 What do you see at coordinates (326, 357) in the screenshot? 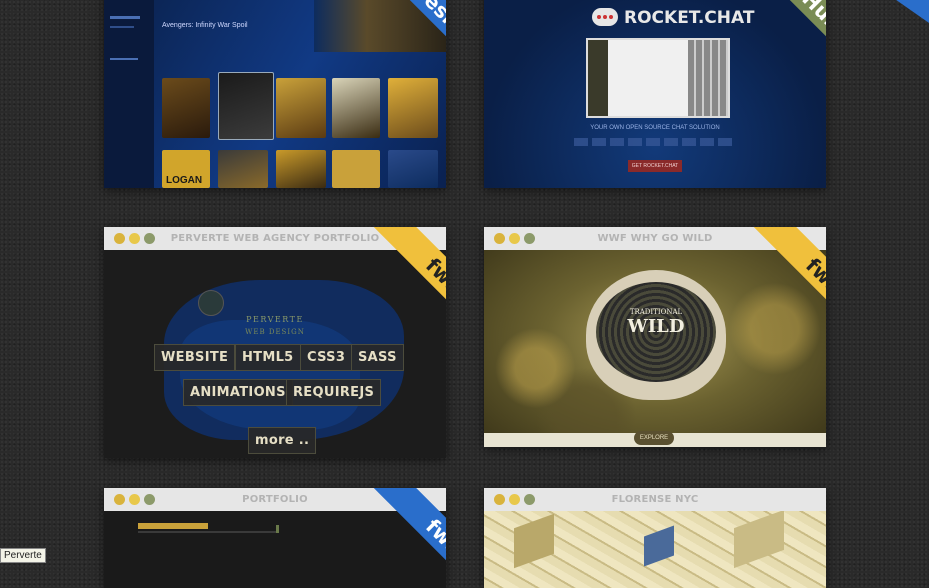
I see `tag-css3: CSS3` at bounding box center [326, 357].